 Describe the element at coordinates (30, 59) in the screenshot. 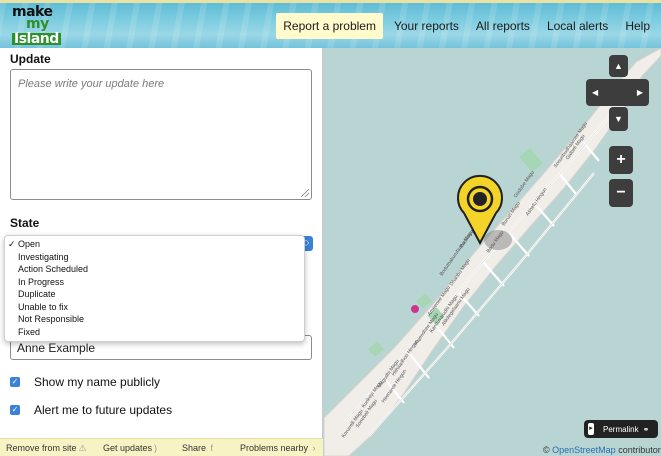

I see `update-label: Update` at that location.